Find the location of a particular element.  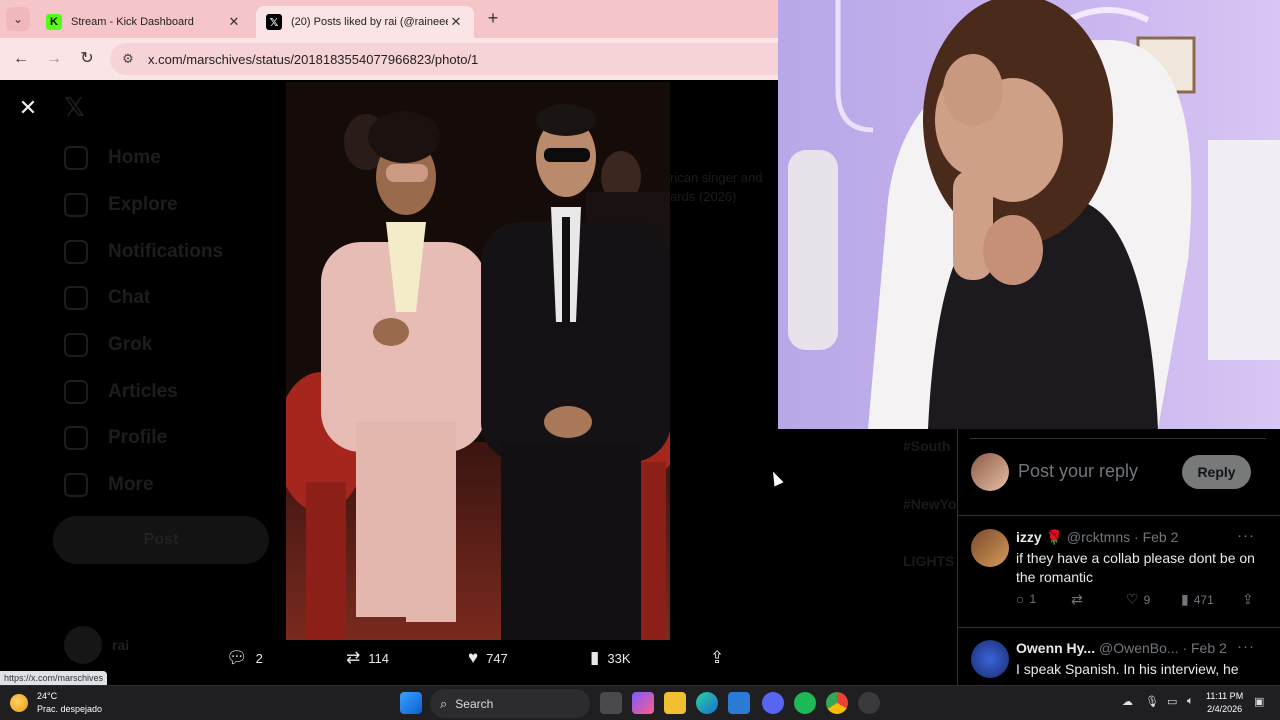

x-icon: 𝕏 is located at coordinates (274, 22).